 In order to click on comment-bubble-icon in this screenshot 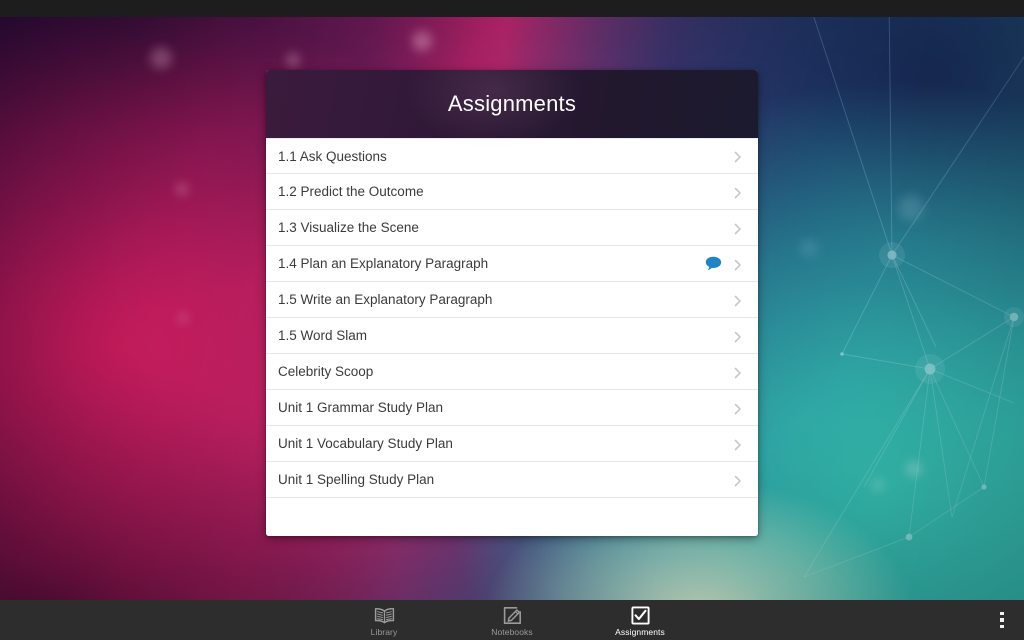, I will do `click(713, 263)`.